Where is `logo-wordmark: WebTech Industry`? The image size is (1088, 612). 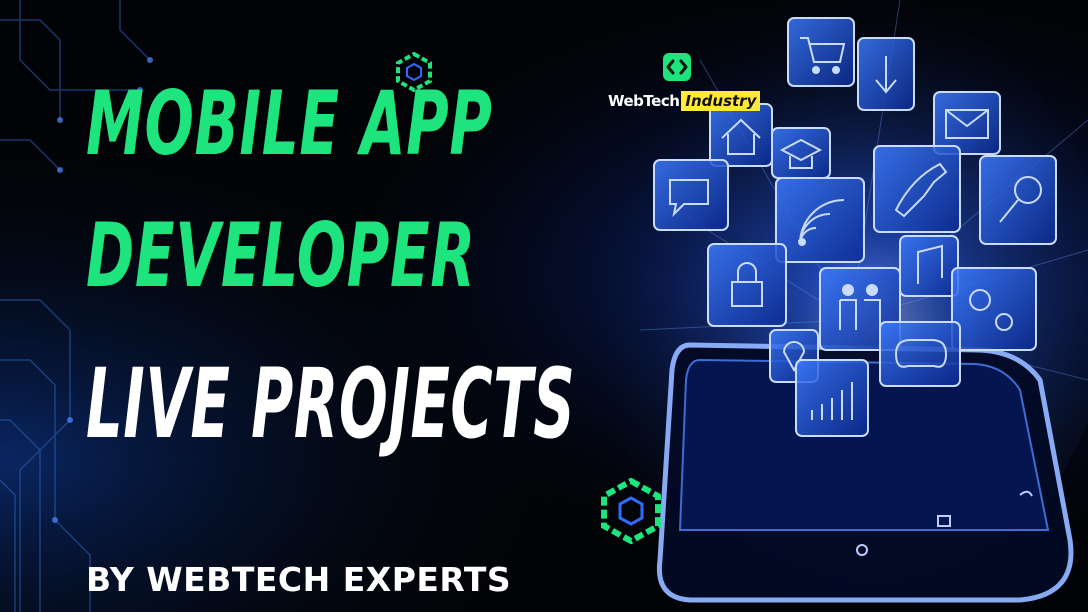
logo-wordmark: WebTech Industry is located at coordinates (684, 101).